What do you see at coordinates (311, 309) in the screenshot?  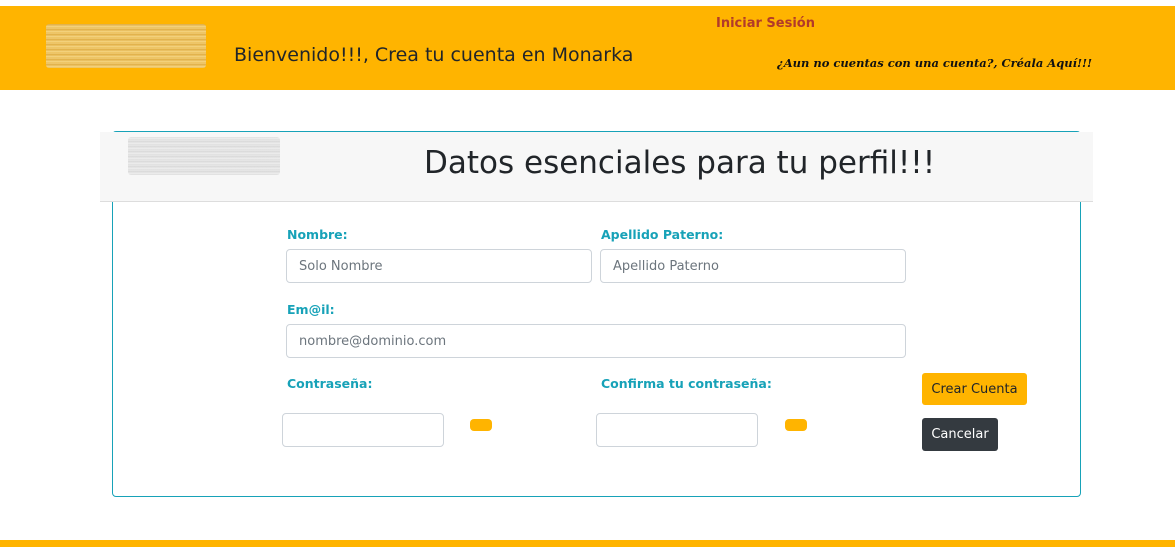 I see `email-label: Em@il:` at bounding box center [311, 309].